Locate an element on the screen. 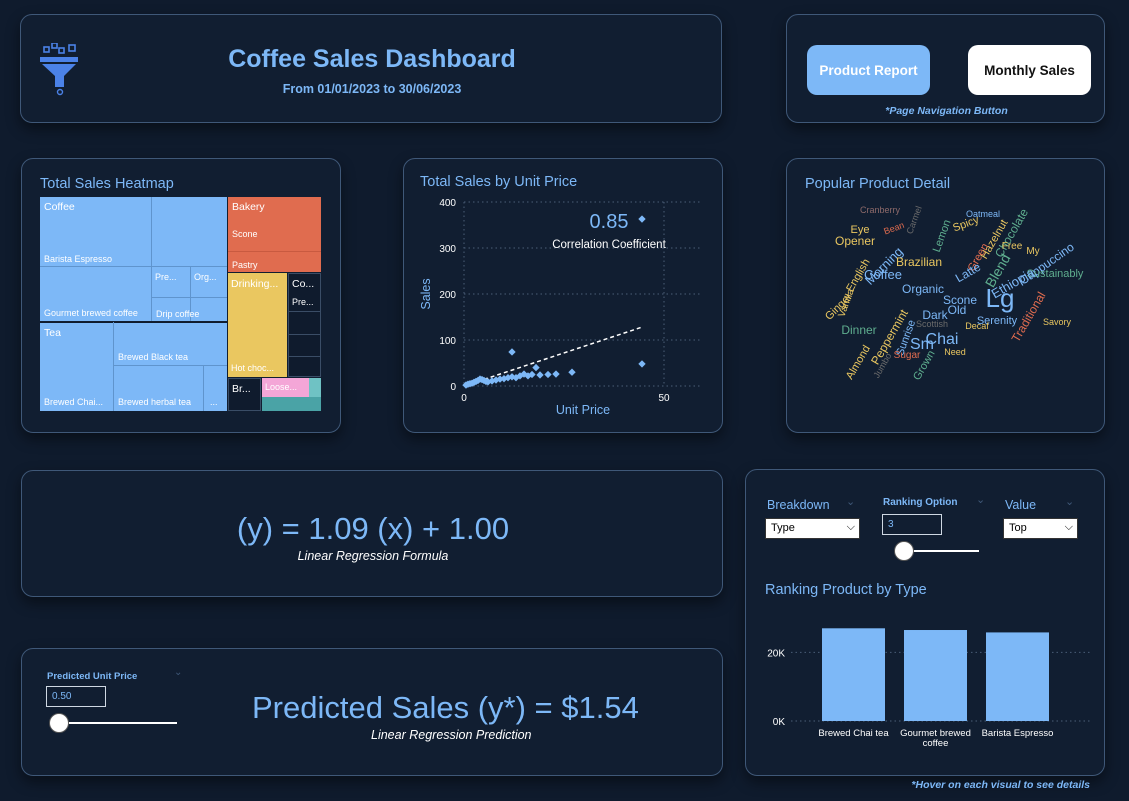  monthly-sales-button: Monthly Sales is located at coordinates (1029, 70).